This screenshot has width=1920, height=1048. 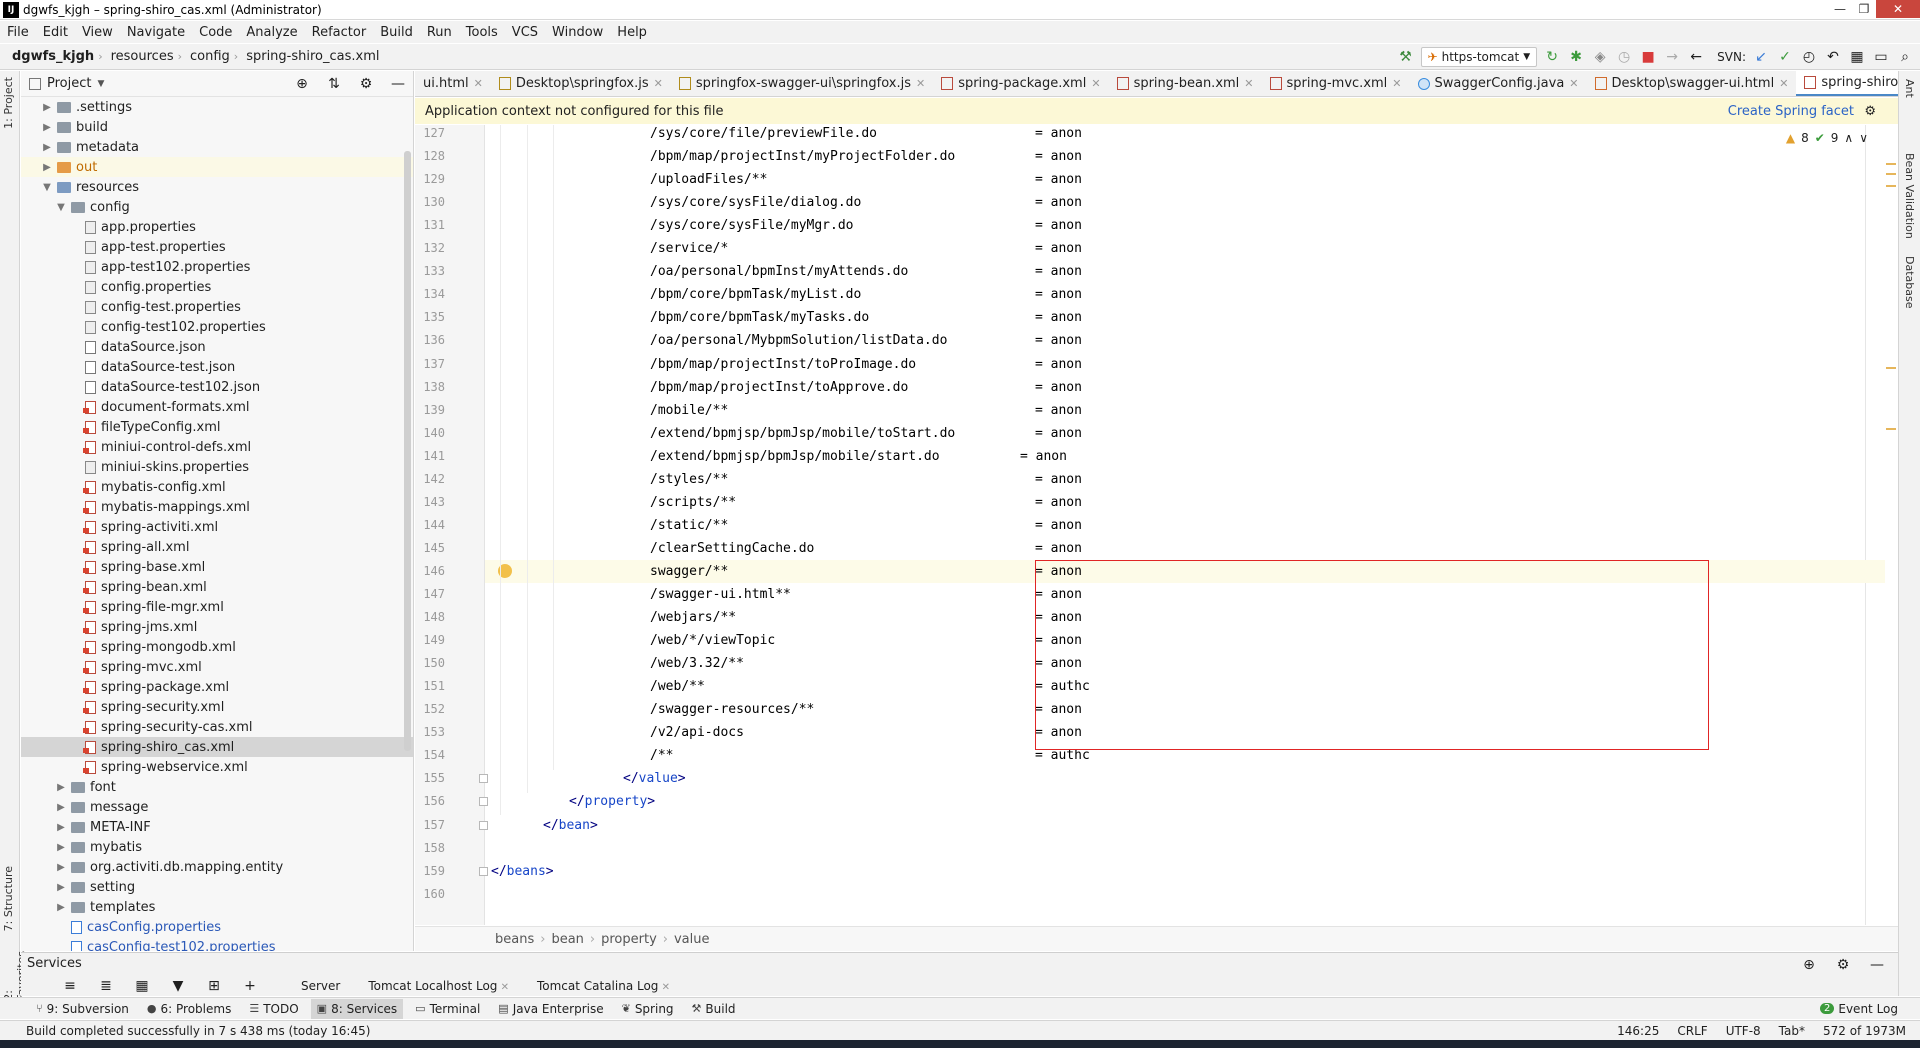 I want to click on tree-item: spring-package.xml, so click(x=217, y=687).